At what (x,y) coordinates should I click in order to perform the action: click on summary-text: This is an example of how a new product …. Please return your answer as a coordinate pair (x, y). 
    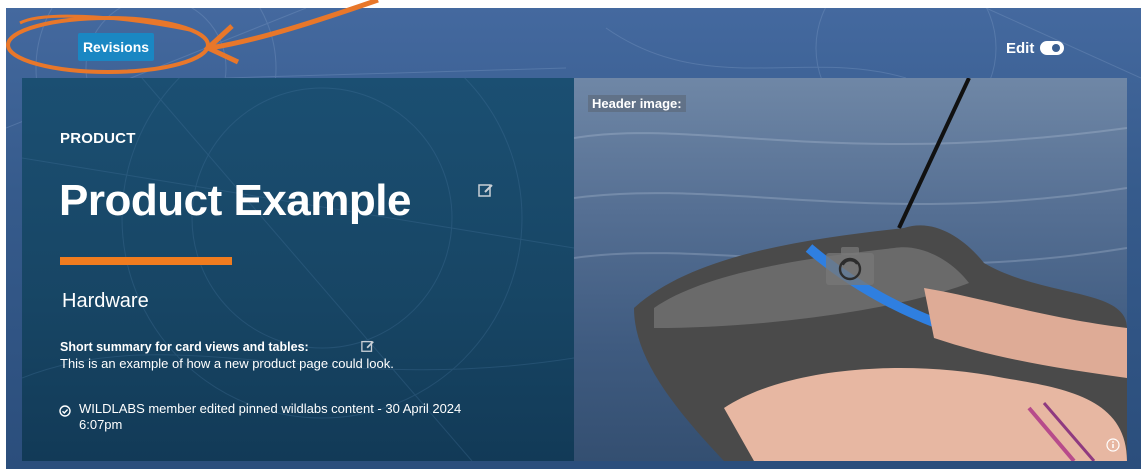
    Looking at the image, I should click on (227, 363).